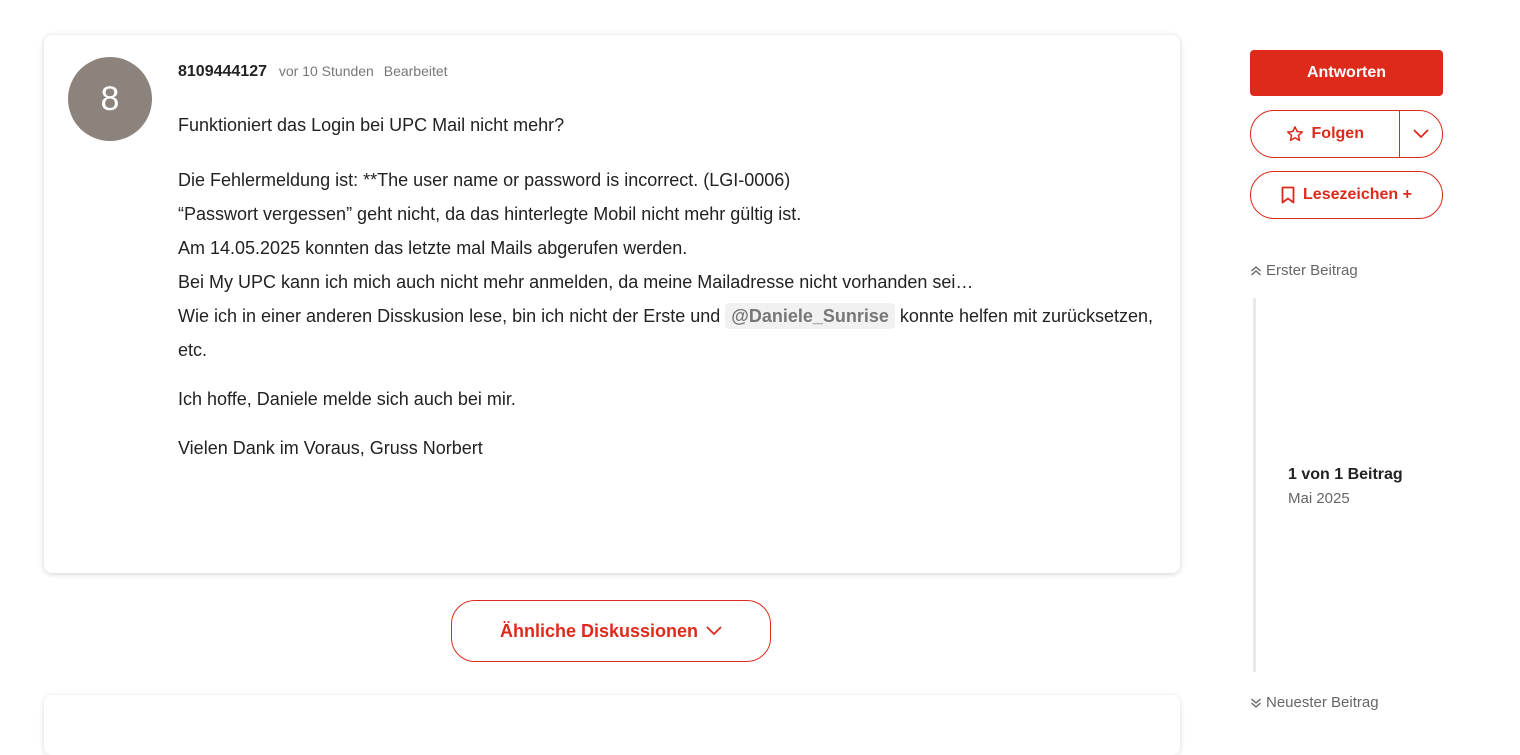 Image resolution: width=1520 pixels, height=755 pixels. What do you see at coordinates (330, 448) in the screenshot?
I see `post-paragraph-3: Vielen Dank im Voraus, Gruss Norbert` at bounding box center [330, 448].